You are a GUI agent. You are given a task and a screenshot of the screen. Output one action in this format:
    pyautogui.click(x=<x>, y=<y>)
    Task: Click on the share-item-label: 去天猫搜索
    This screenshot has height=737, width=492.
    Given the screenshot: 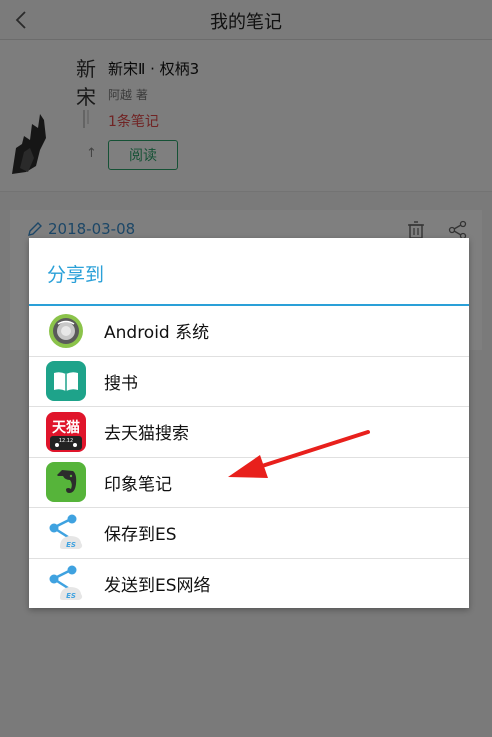 What is the action you would take?
    pyautogui.click(x=146, y=434)
    